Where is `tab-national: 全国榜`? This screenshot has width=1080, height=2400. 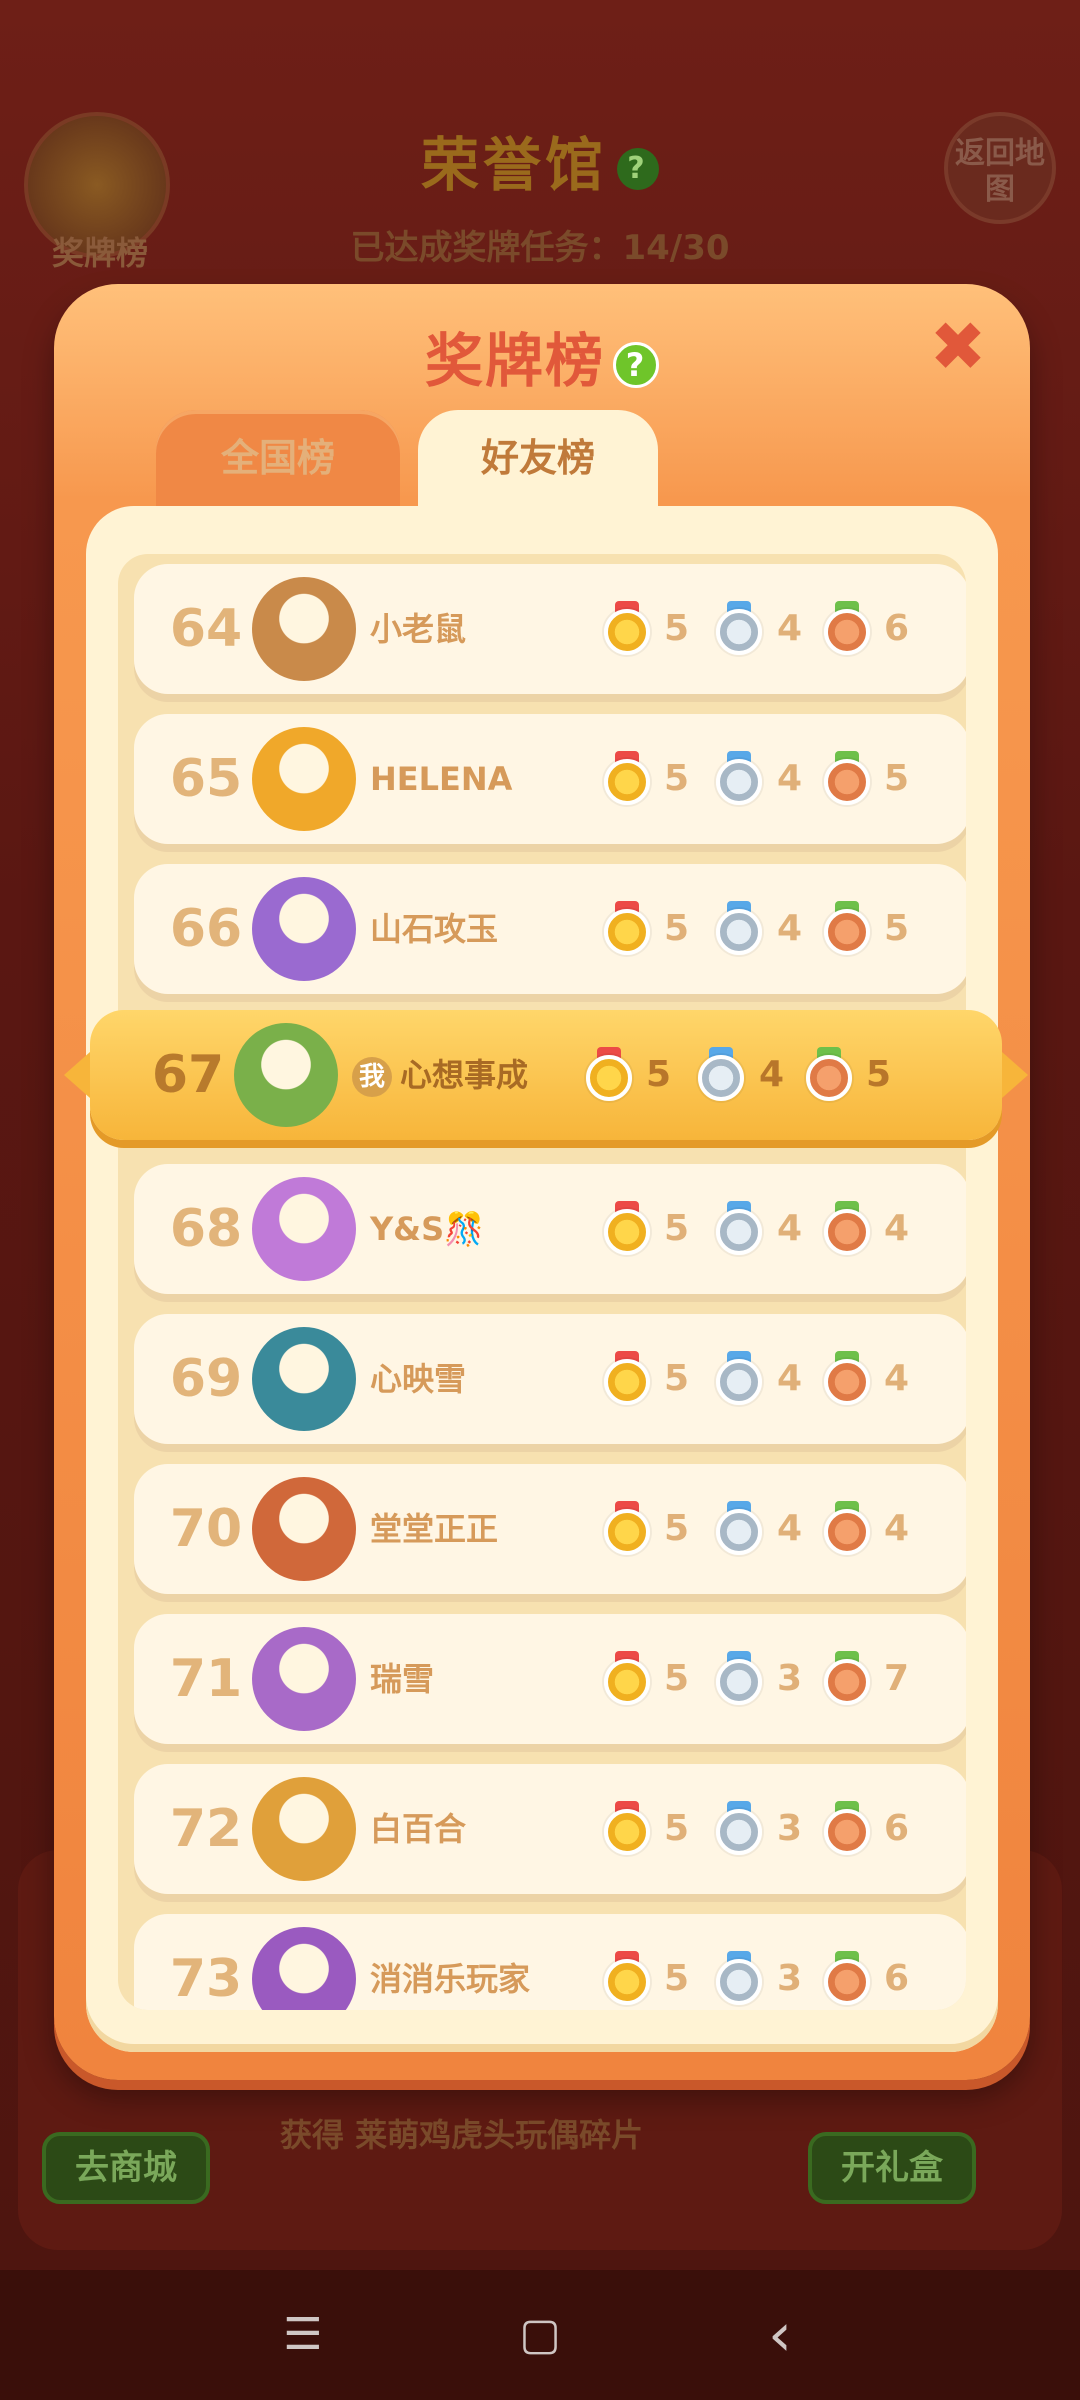 tab-national: 全国榜 is located at coordinates (278, 458).